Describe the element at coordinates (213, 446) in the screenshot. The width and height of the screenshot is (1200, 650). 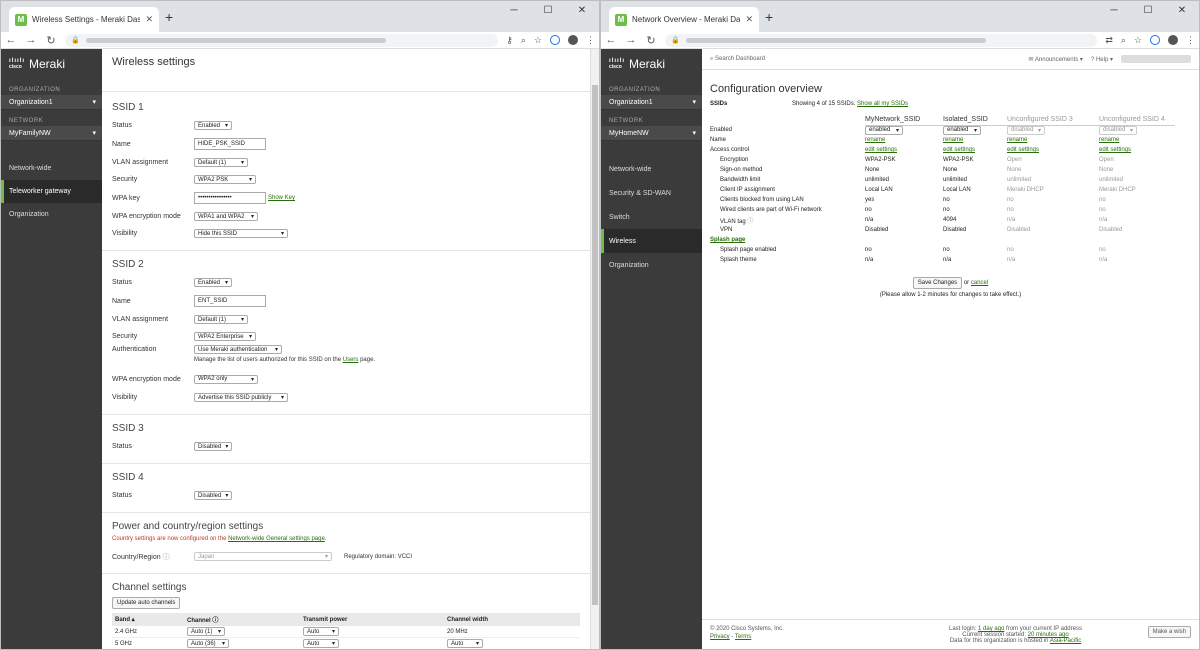
I see `ssid3-status-select: Disabled ▾` at that location.